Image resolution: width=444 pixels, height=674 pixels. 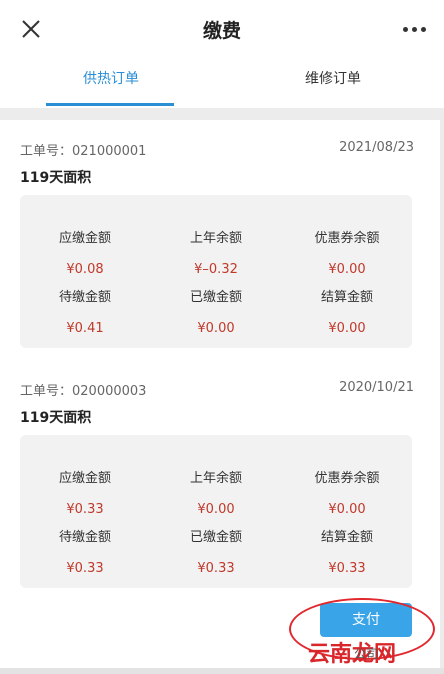 I want to click on bottom-strip, so click(x=222, y=671).